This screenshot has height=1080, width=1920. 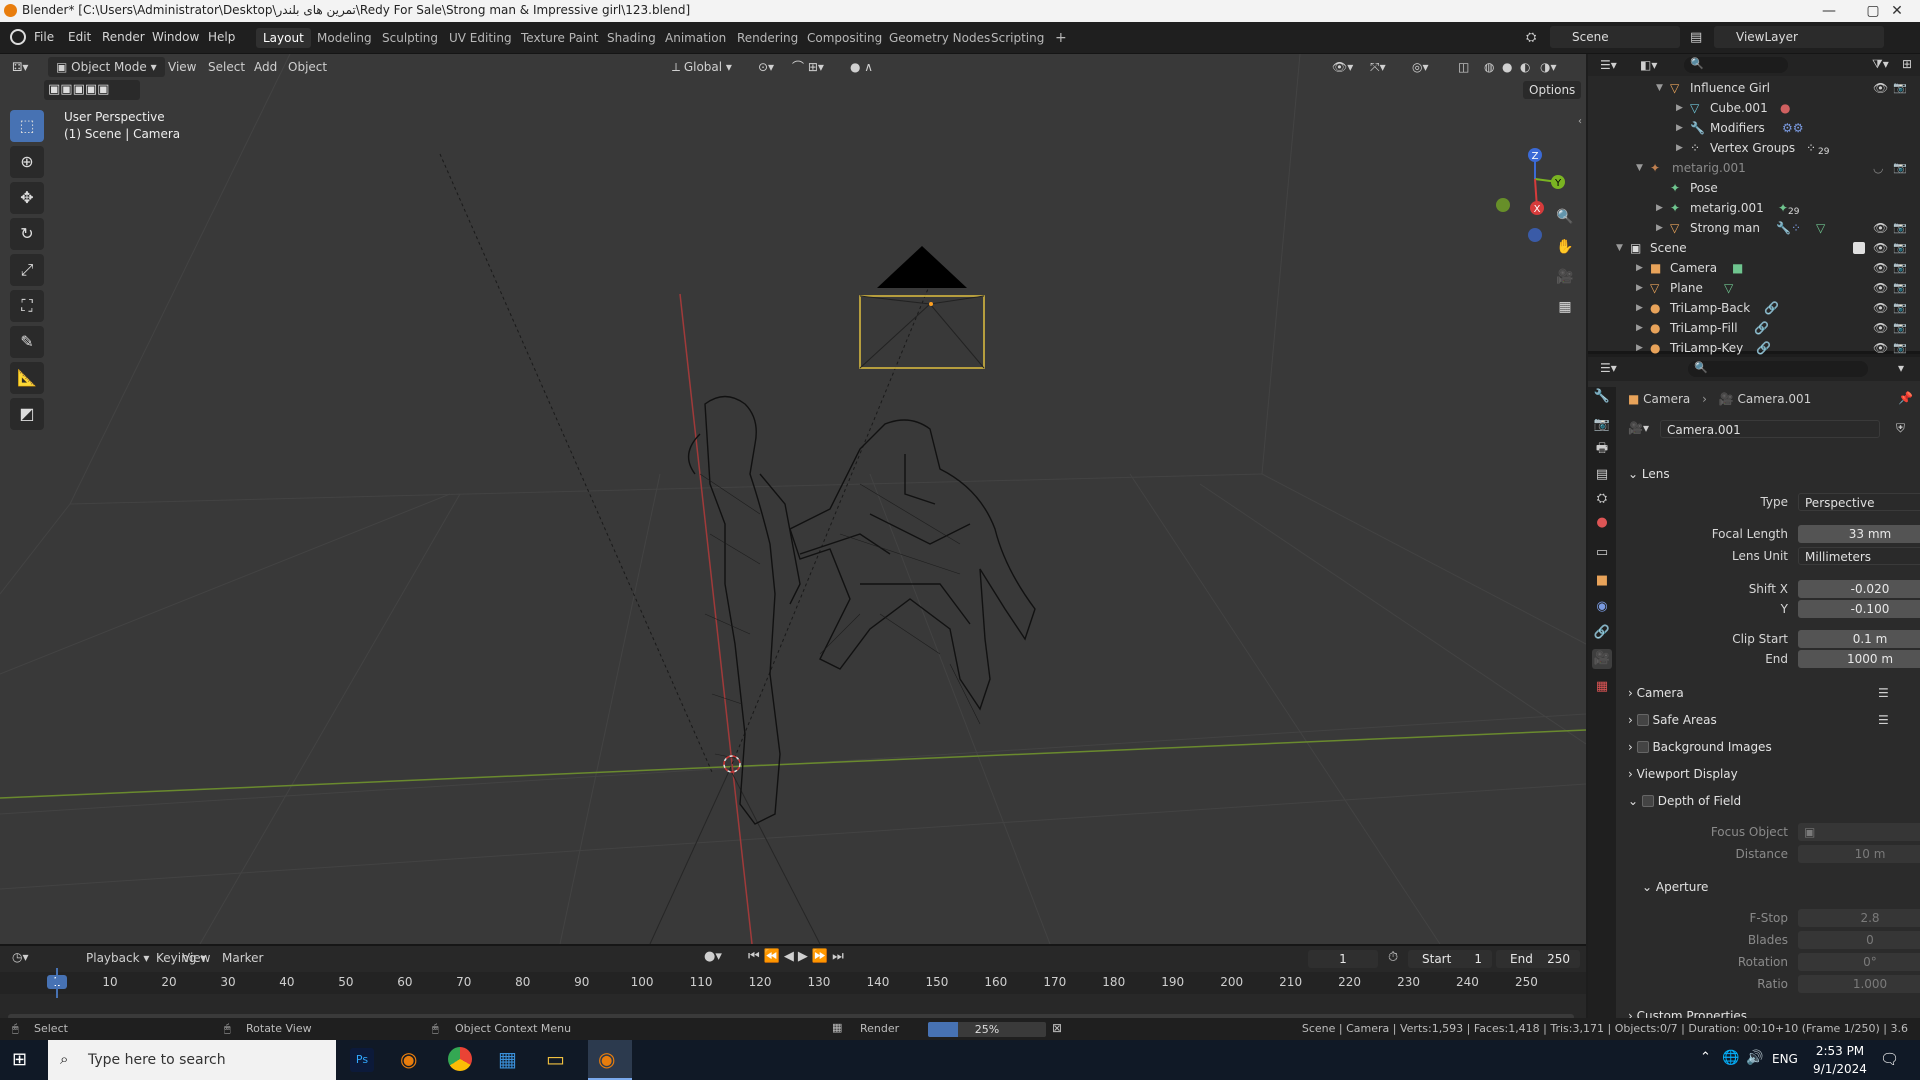 I want to click on proportional-edit-icon: ● ∧, so click(x=861, y=67).